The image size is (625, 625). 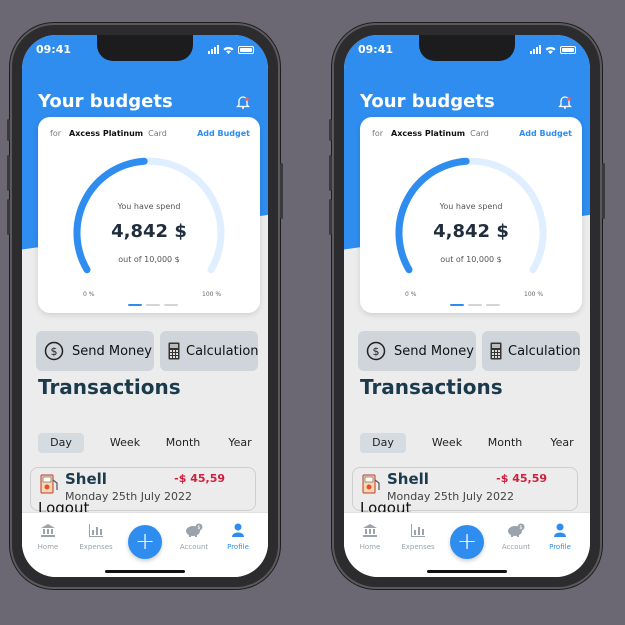 I want to click on nav-label: Expenses, so click(x=418, y=547).